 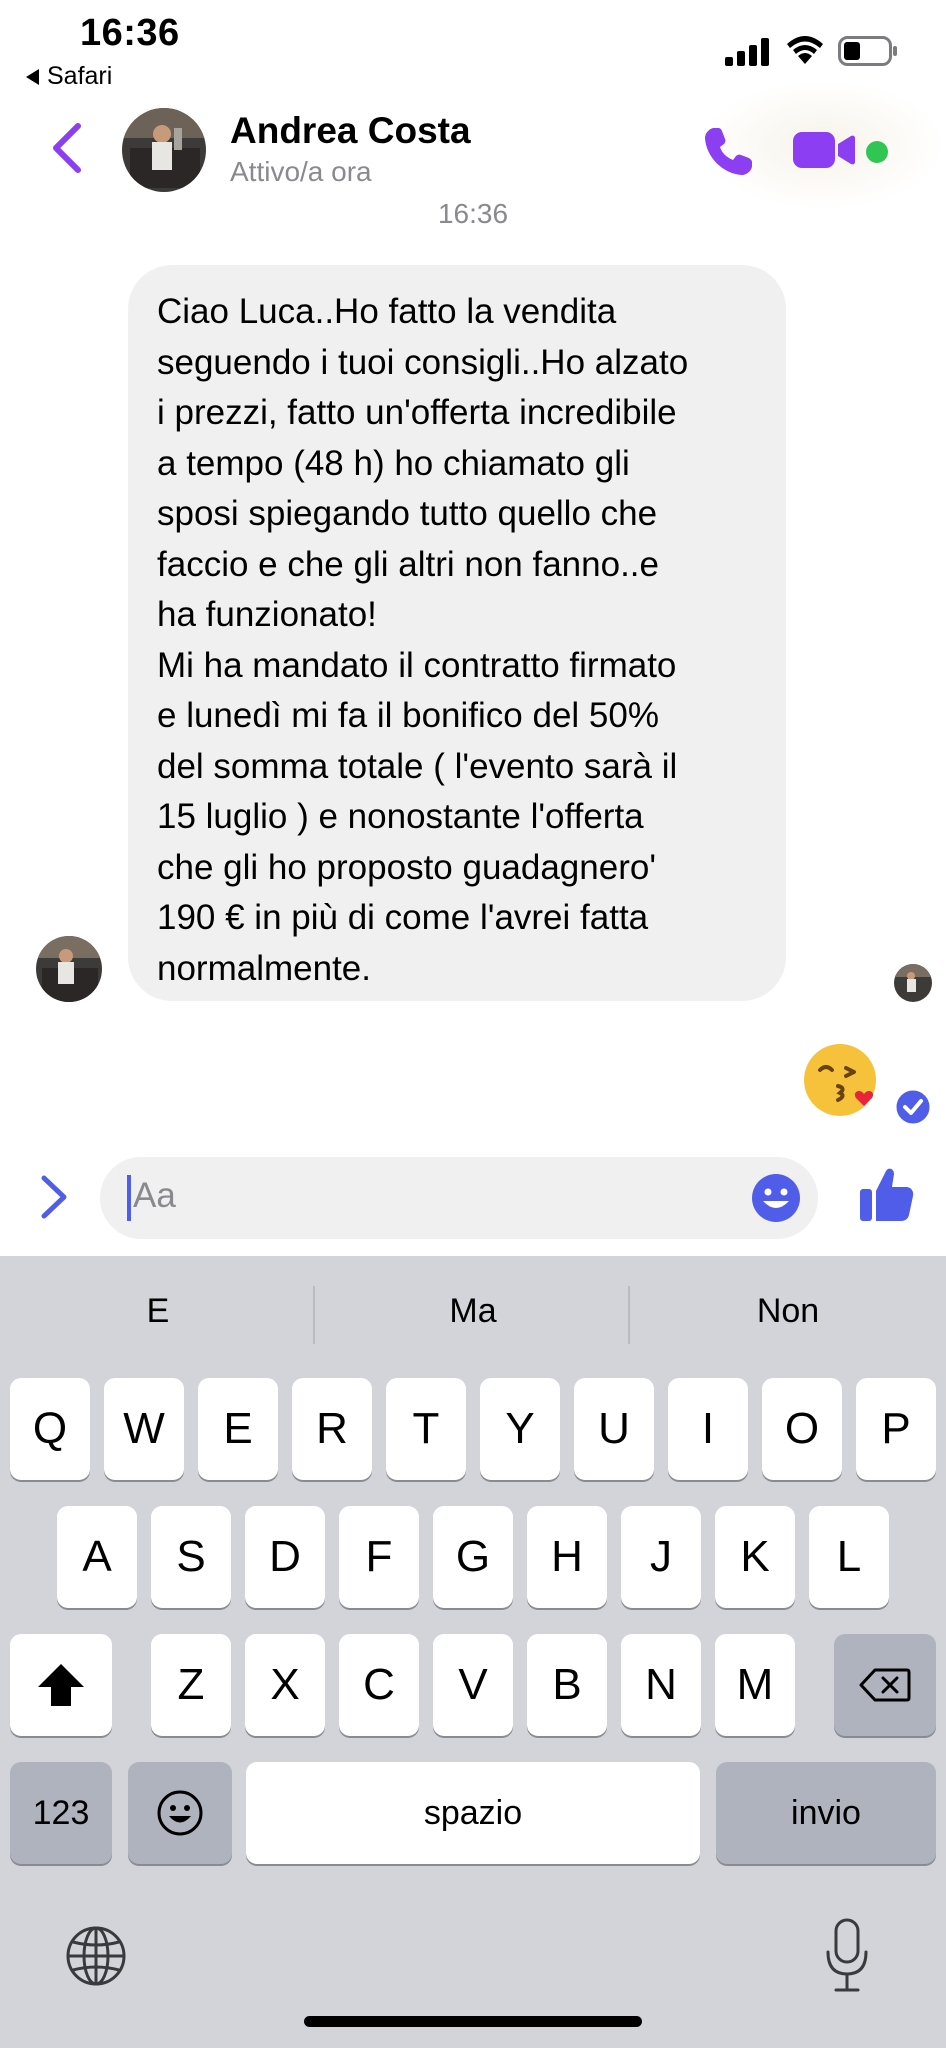 What do you see at coordinates (755, 1685) in the screenshot?
I see `key-m: M` at bounding box center [755, 1685].